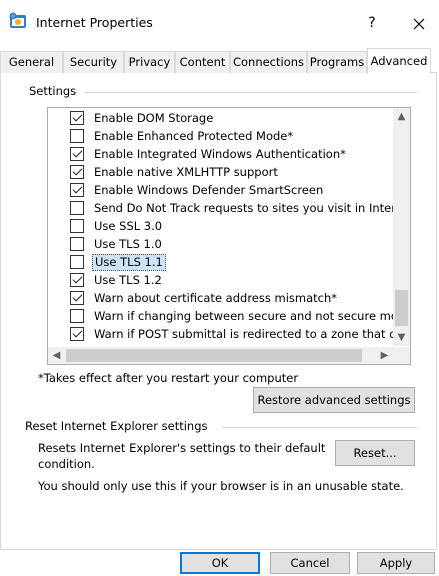 Image resolution: width=439 pixels, height=576 pixels. Describe the element at coordinates (53, 91) in the screenshot. I see `settings-caption: Settings` at that location.